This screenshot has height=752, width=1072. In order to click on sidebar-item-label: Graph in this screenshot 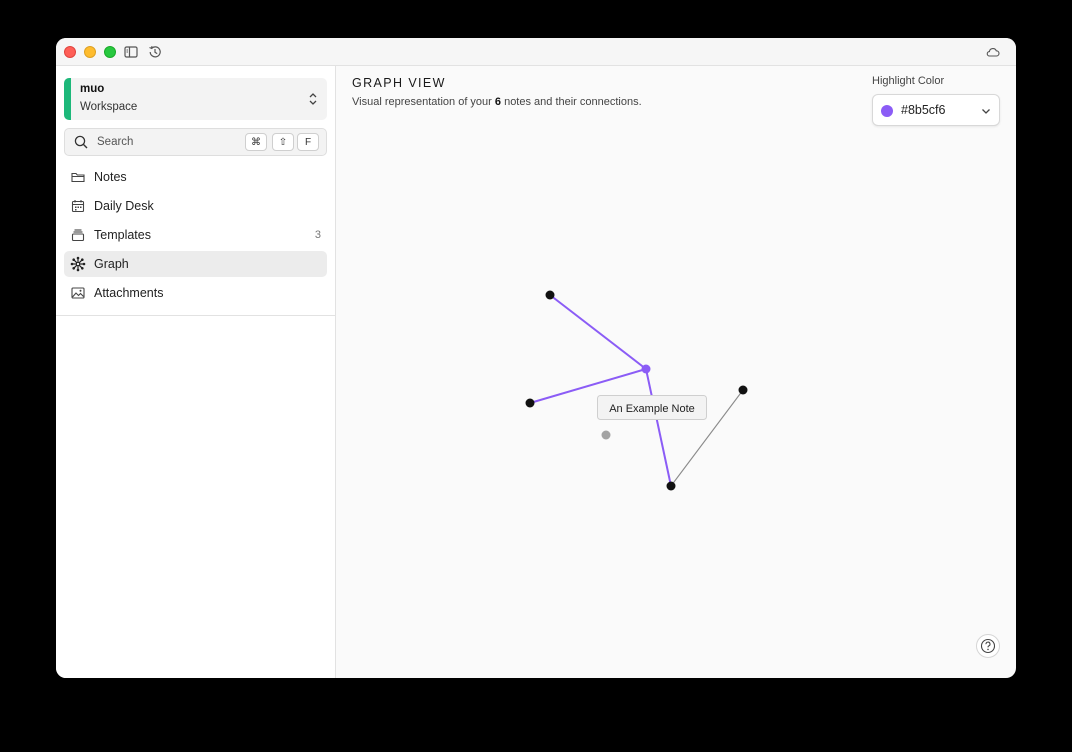, I will do `click(111, 264)`.